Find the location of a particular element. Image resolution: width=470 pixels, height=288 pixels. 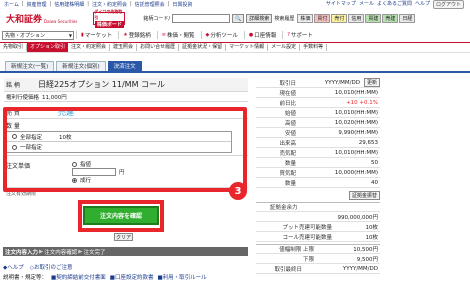

subnav-inquiry: お問い合せ履歴 is located at coordinates (158, 47).